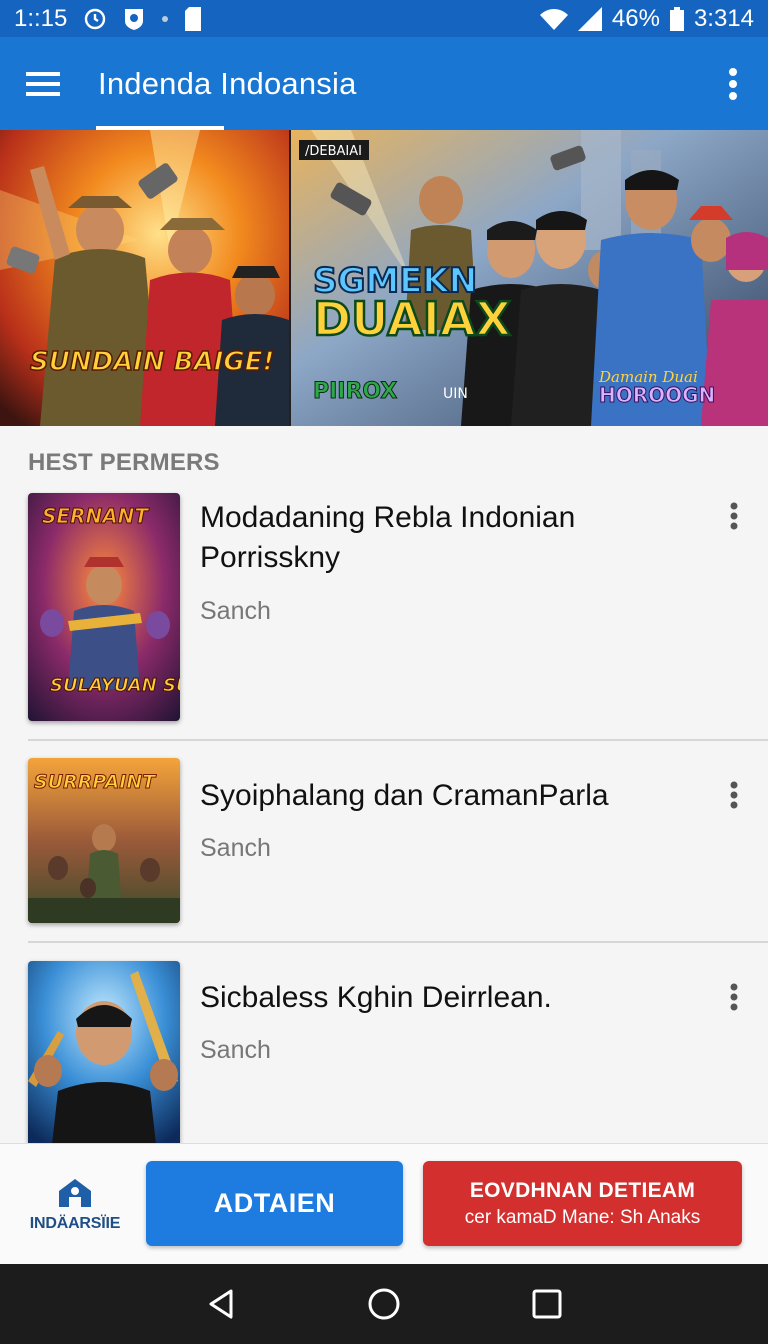 The height and width of the screenshot is (1344, 768). What do you see at coordinates (75, 1193) in the screenshot?
I see `home-icon` at bounding box center [75, 1193].